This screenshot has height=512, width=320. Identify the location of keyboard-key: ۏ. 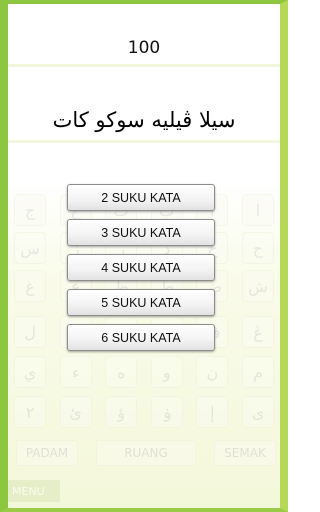
(166, 412).